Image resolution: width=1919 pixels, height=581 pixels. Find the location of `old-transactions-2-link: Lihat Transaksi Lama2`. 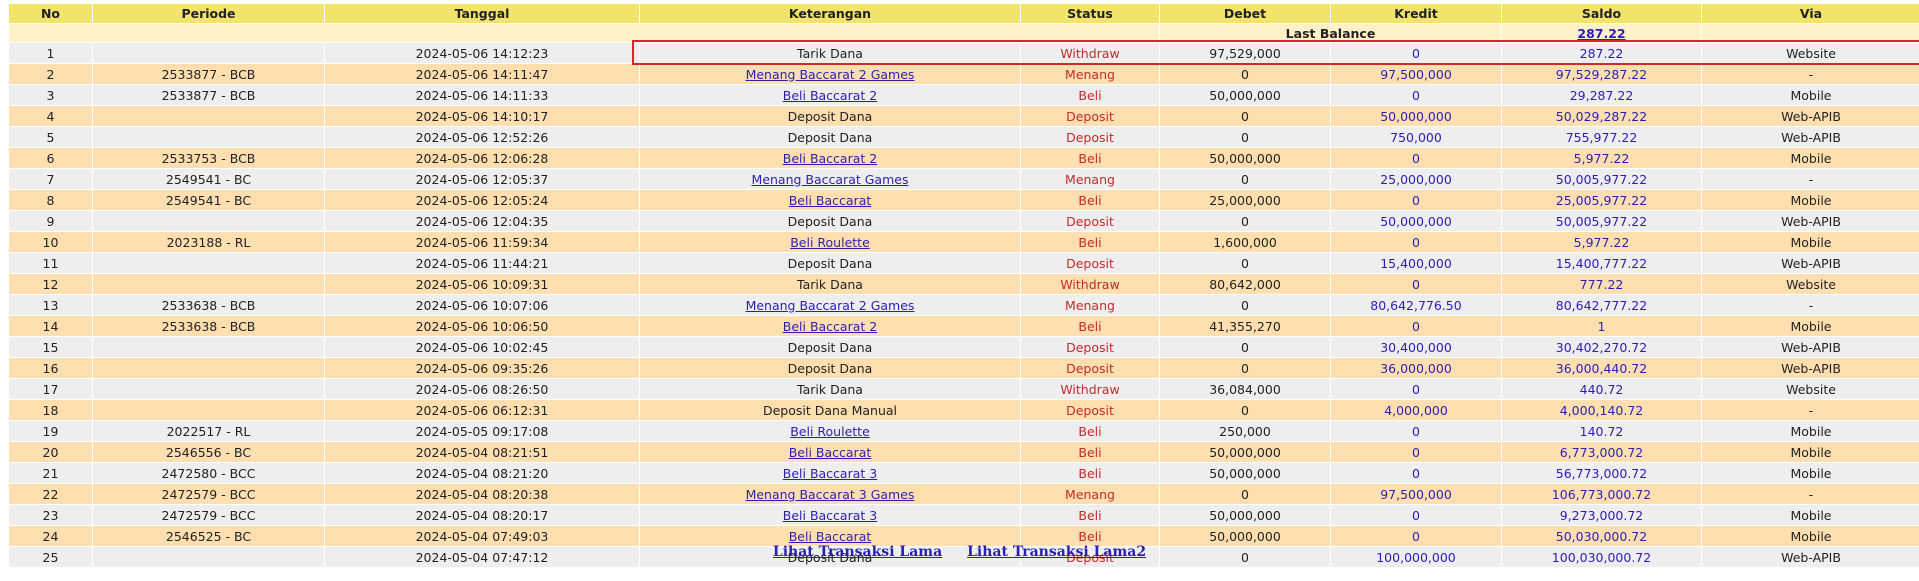

old-transactions-2-link: Lihat Transaksi Lama2 is located at coordinates (1056, 552).